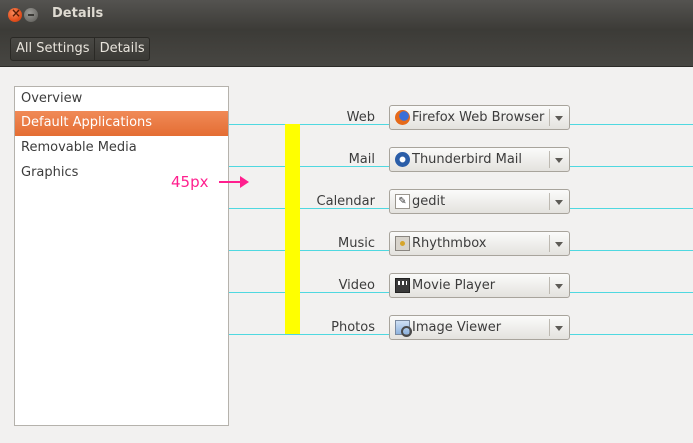  Describe the element at coordinates (402, 117) in the screenshot. I see `firefox-icon` at that location.